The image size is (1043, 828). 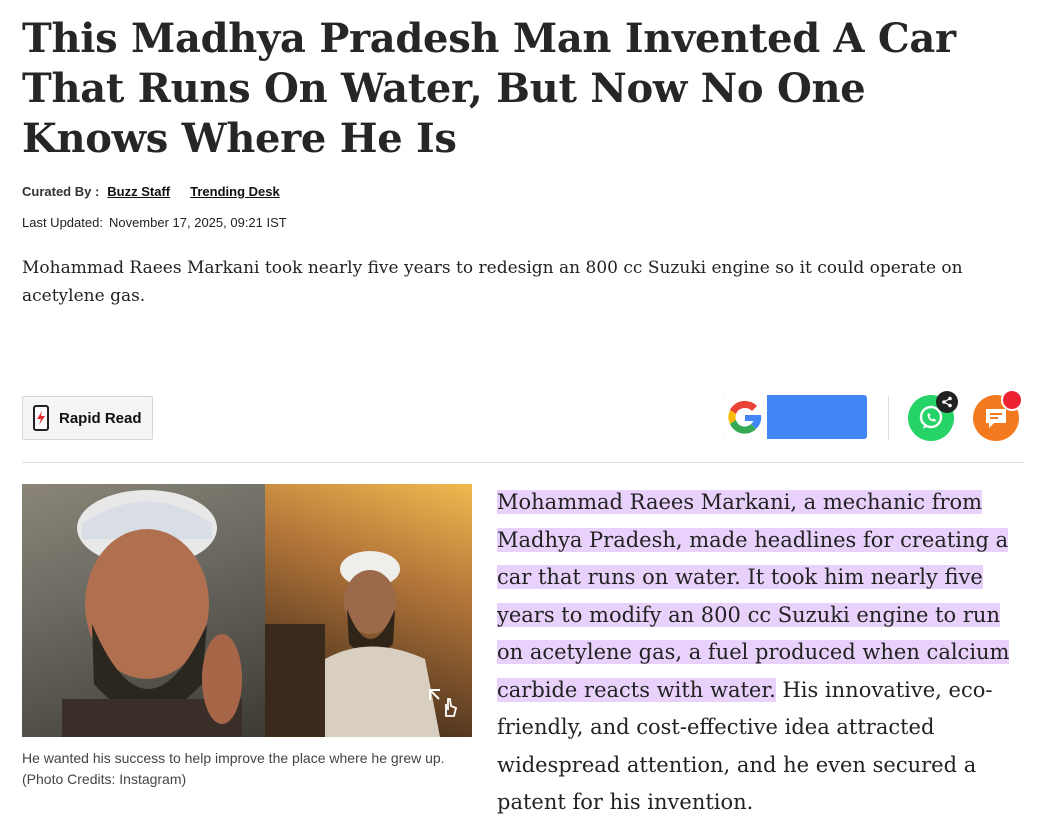 I want to click on article-photo, so click(x=247, y=610).